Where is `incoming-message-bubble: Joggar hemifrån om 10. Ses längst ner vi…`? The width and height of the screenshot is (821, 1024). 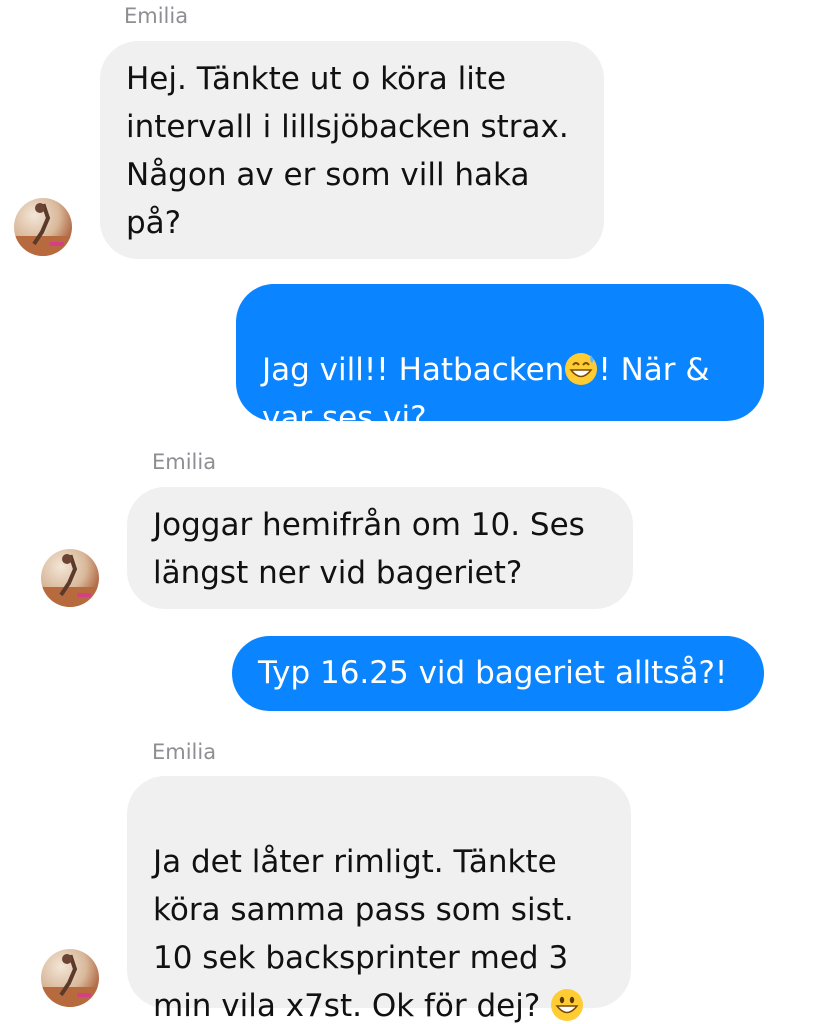
incoming-message-bubble: Joggar hemifrån om 10. Ses längst ner vi… is located at coordinates (380, 548).